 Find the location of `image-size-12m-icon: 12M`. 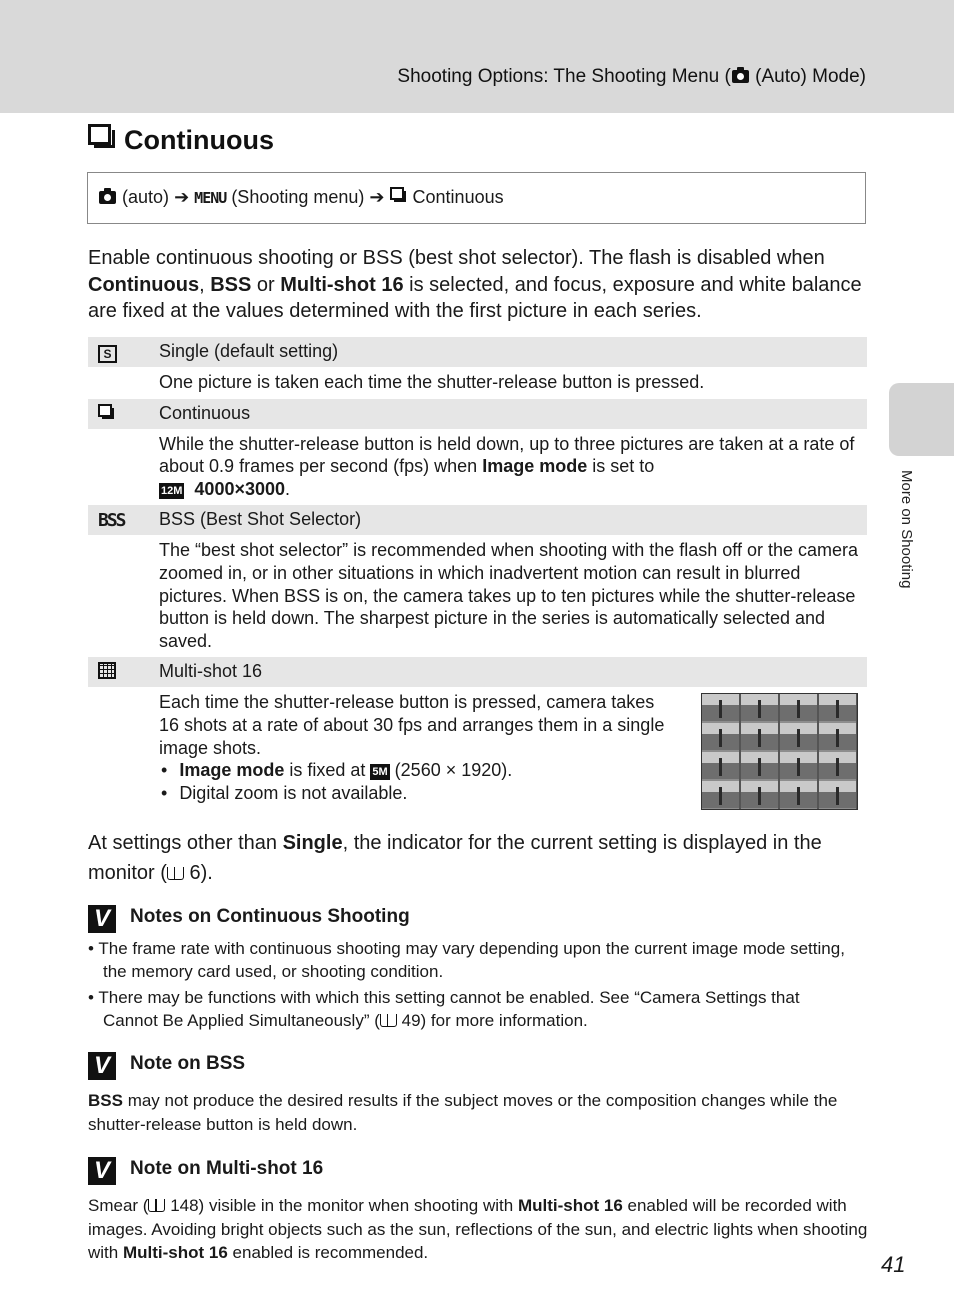

image-size-12m-icon: 12M is located at coordinates (172, 490).